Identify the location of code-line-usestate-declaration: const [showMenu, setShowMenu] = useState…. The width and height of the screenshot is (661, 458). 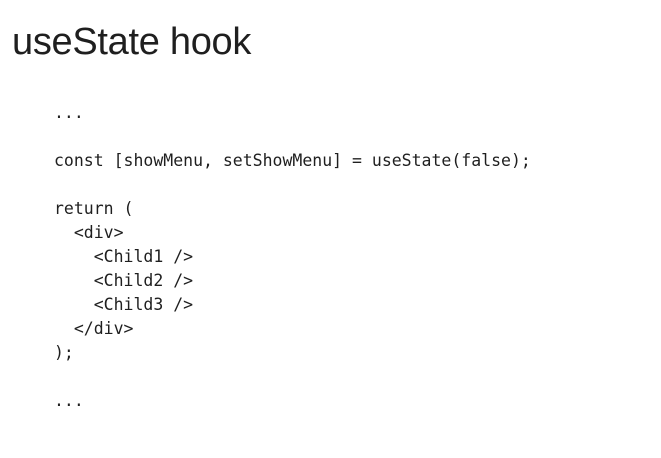
(292, 160).